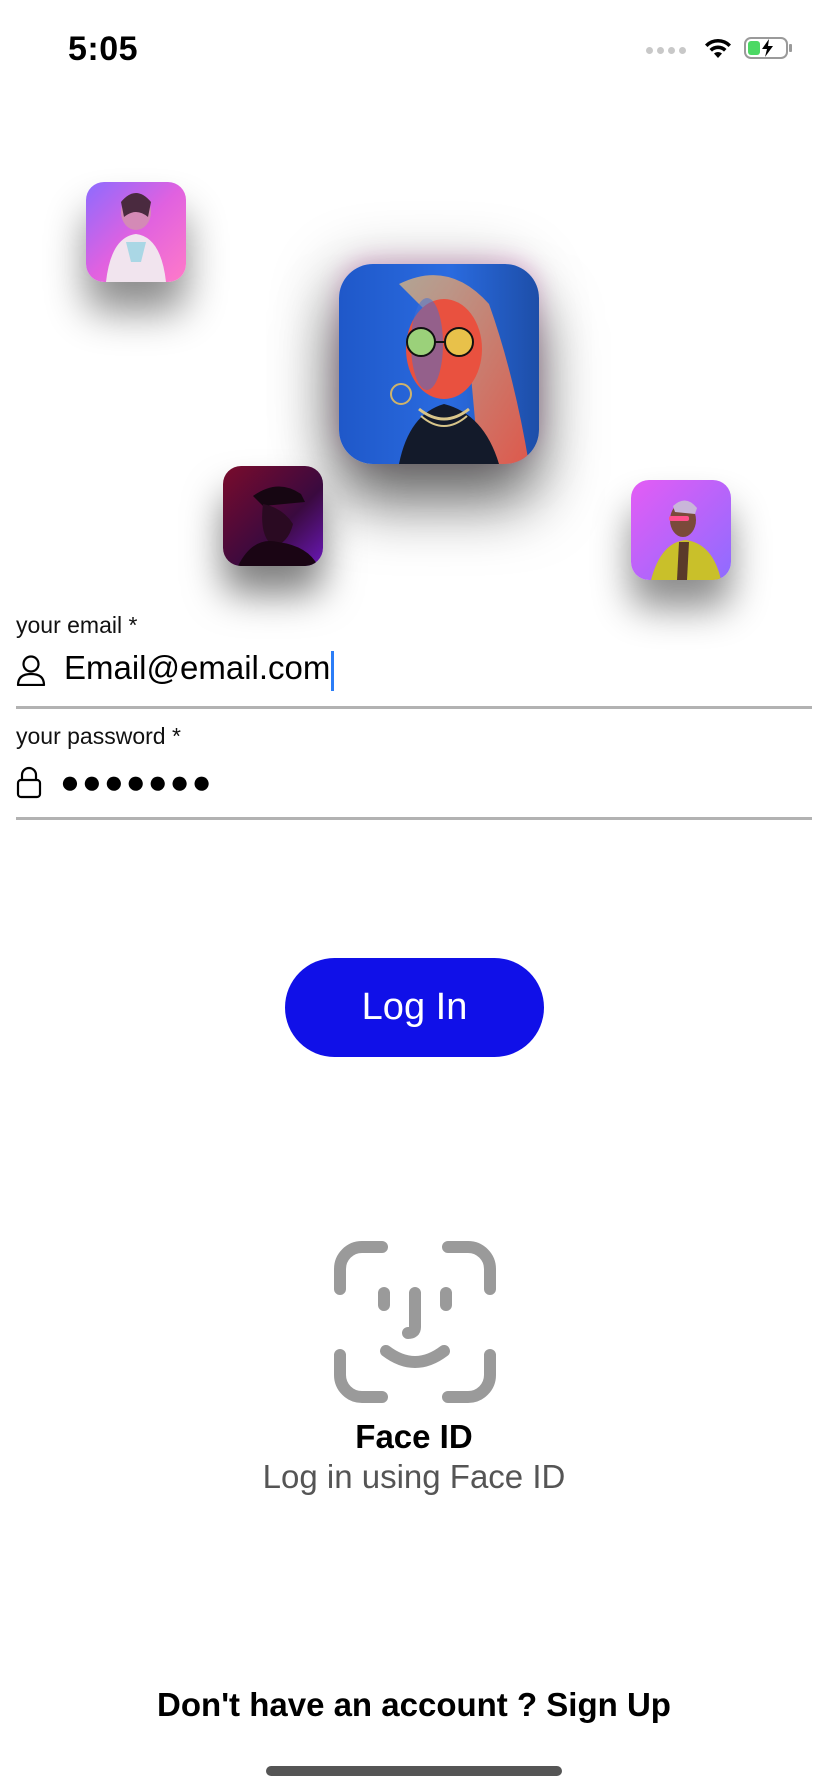 This screenshot has width=828, height=1792. Describe the element at coordinates (199, 670) in the screenshot. I see `email-input: Email@email.com` at that location.